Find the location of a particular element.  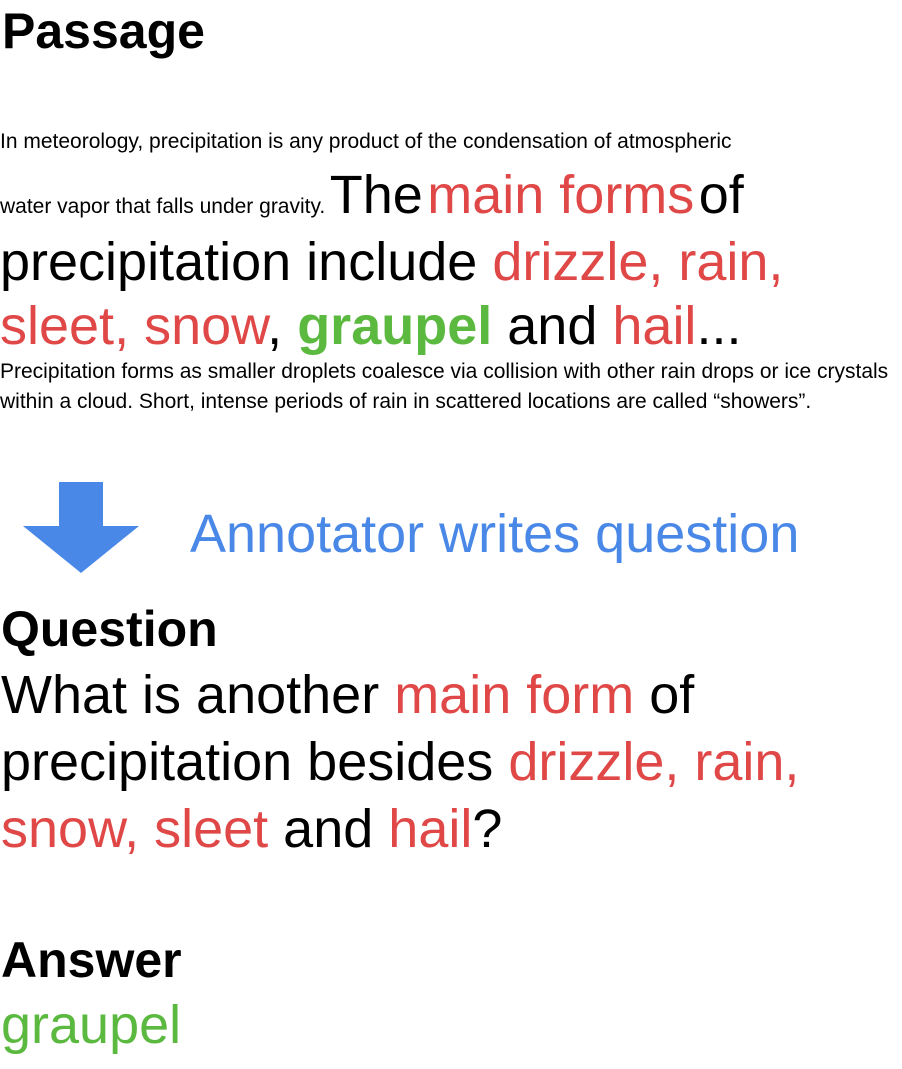

passage-small-text: water vapor that falls under gravity. is located at coordinates (163, 206).